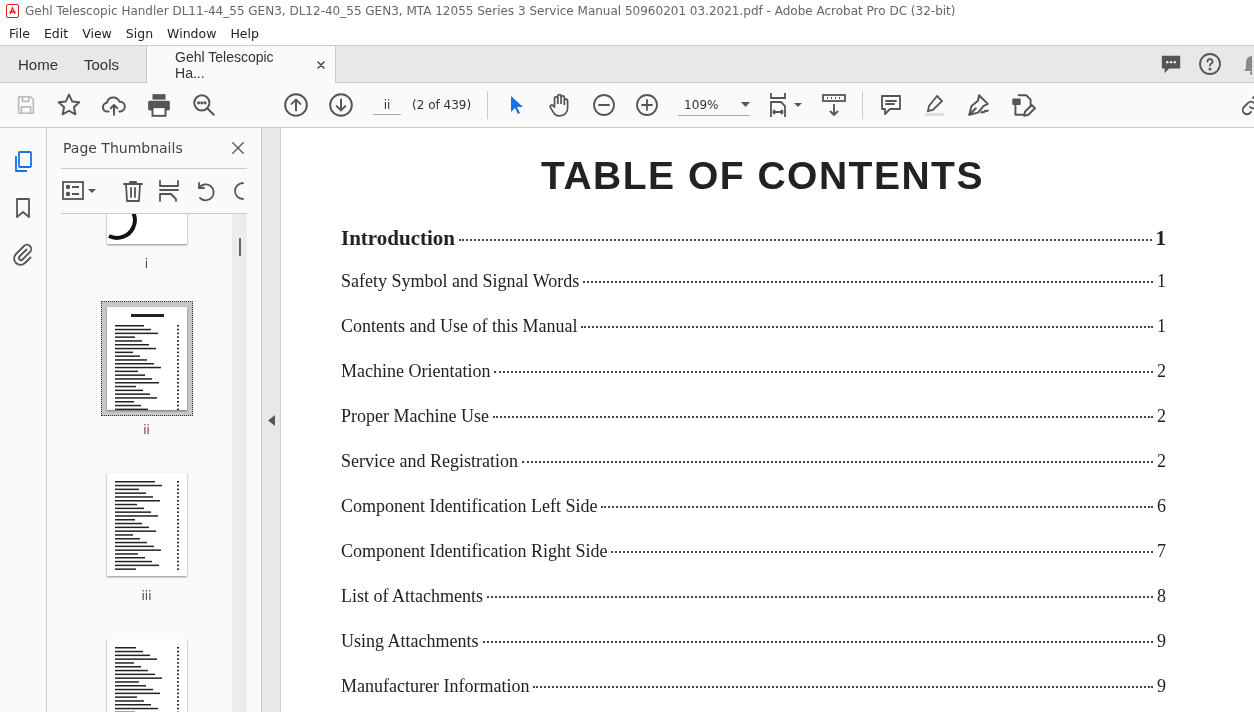  Describe the element at coordinates (146, 596) in the screenshot. I see `page-label: iii` at that location.